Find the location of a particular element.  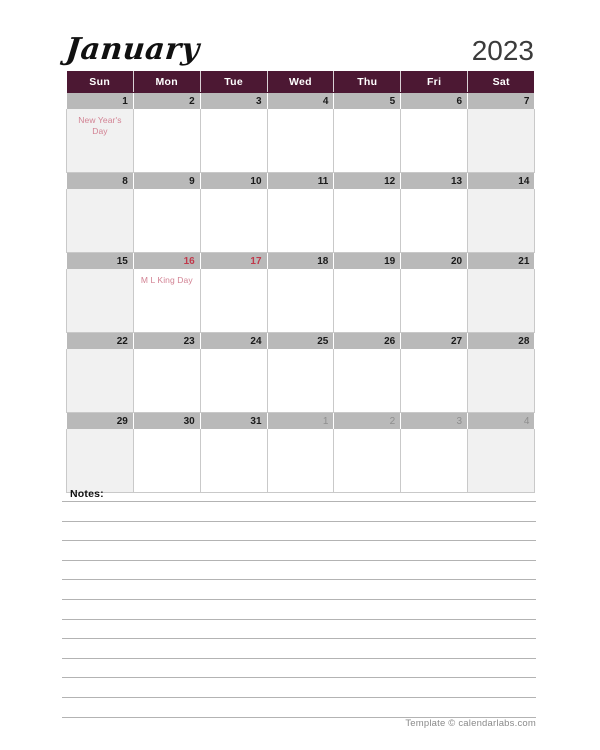

day-number: 27 is located at coordinates (434, 340).